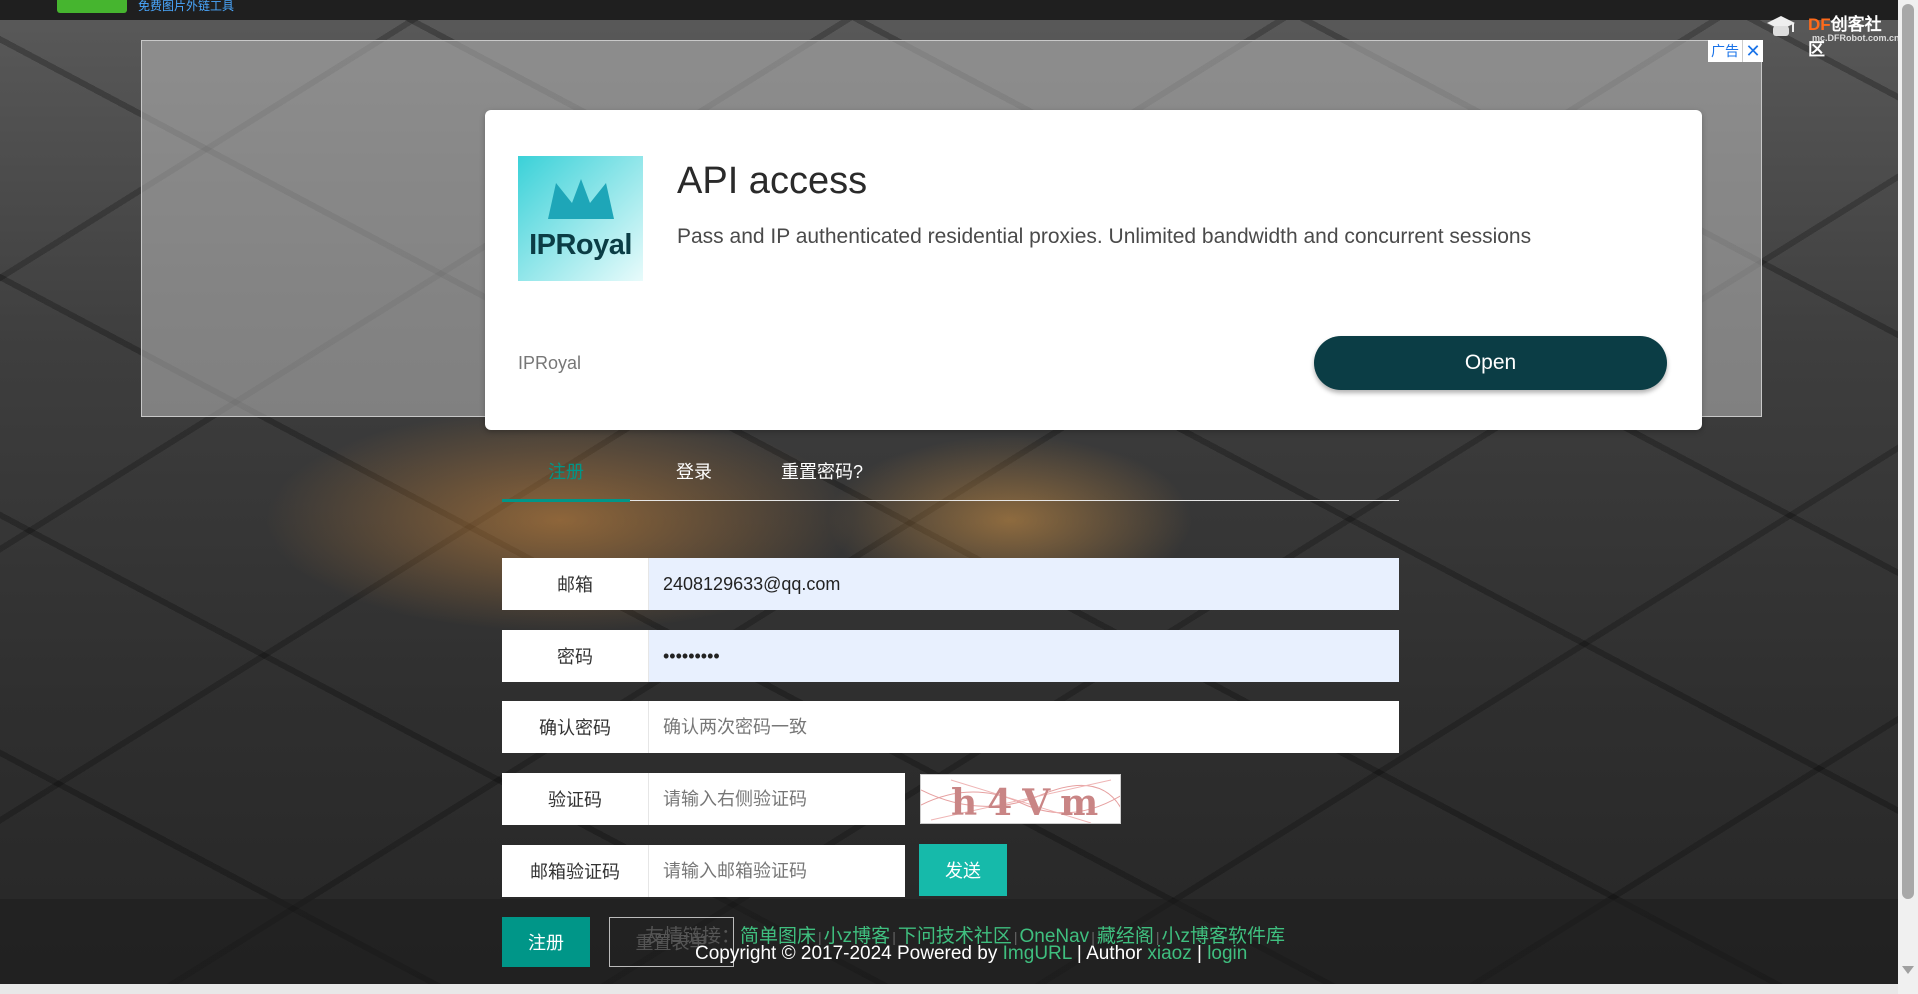 The image size is (1918, 994). I want to click on confirm-password-input, so click(1024, 727).